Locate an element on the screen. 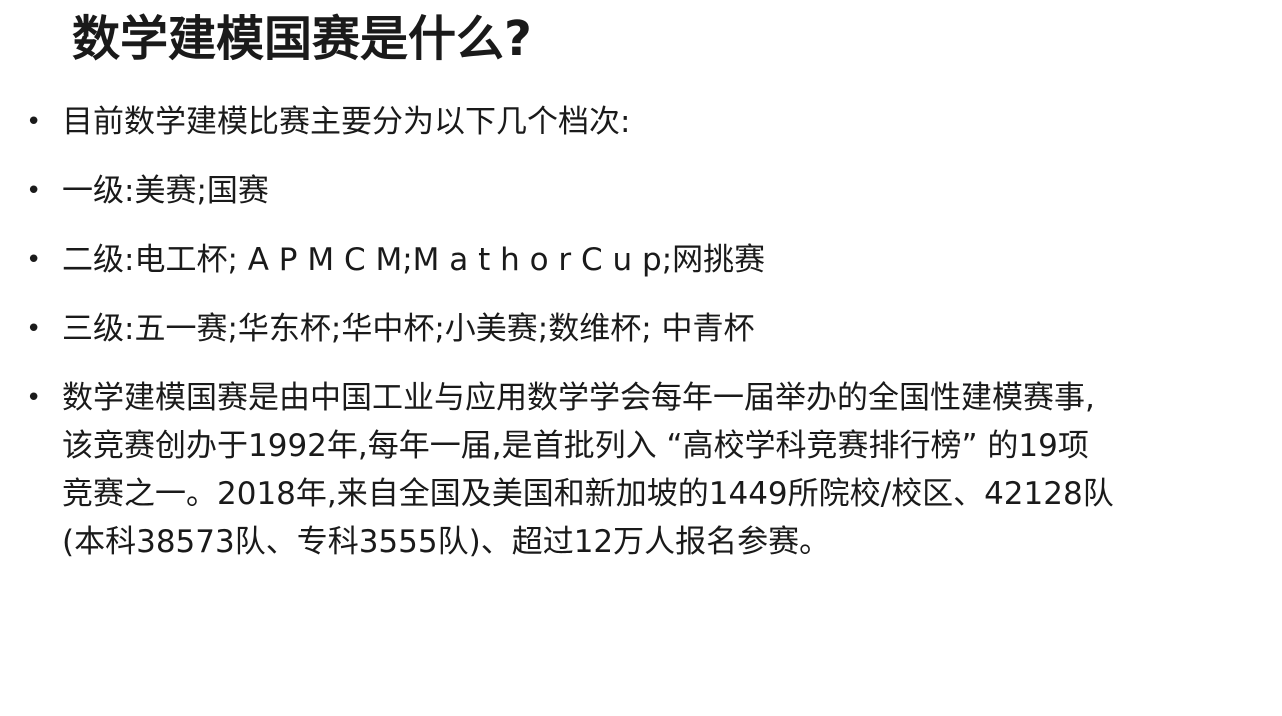 Image resolution: width=1282 pixels, height=716 pixels. bullet-item-level-three: • 三级:五一赛;华东杯;华中杯;小美赛;数维杯; 中青杯 is located at coordinates (642, 329).